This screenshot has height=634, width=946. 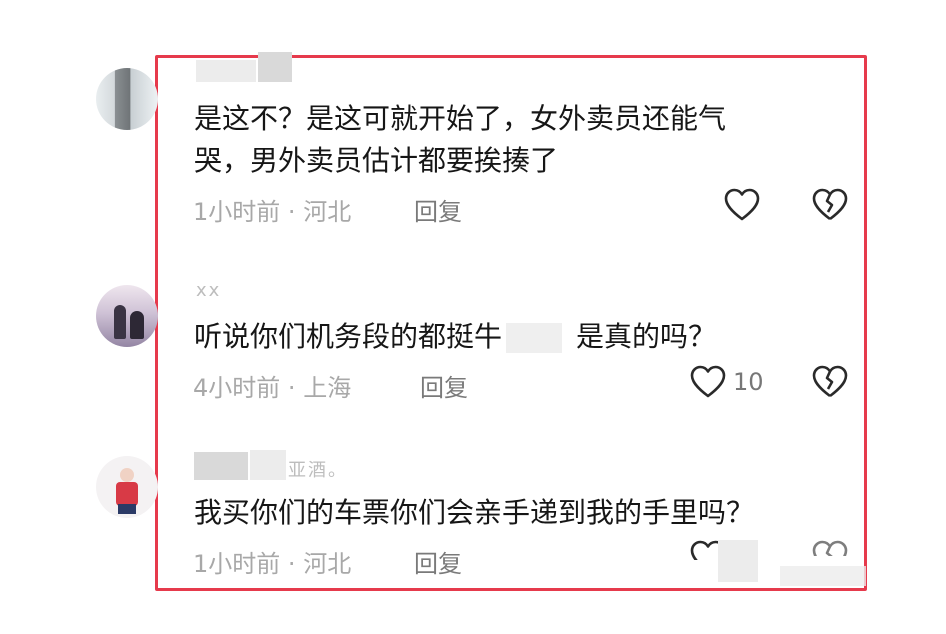 I want to click on avatar-legs, so click(x=127, y=509).